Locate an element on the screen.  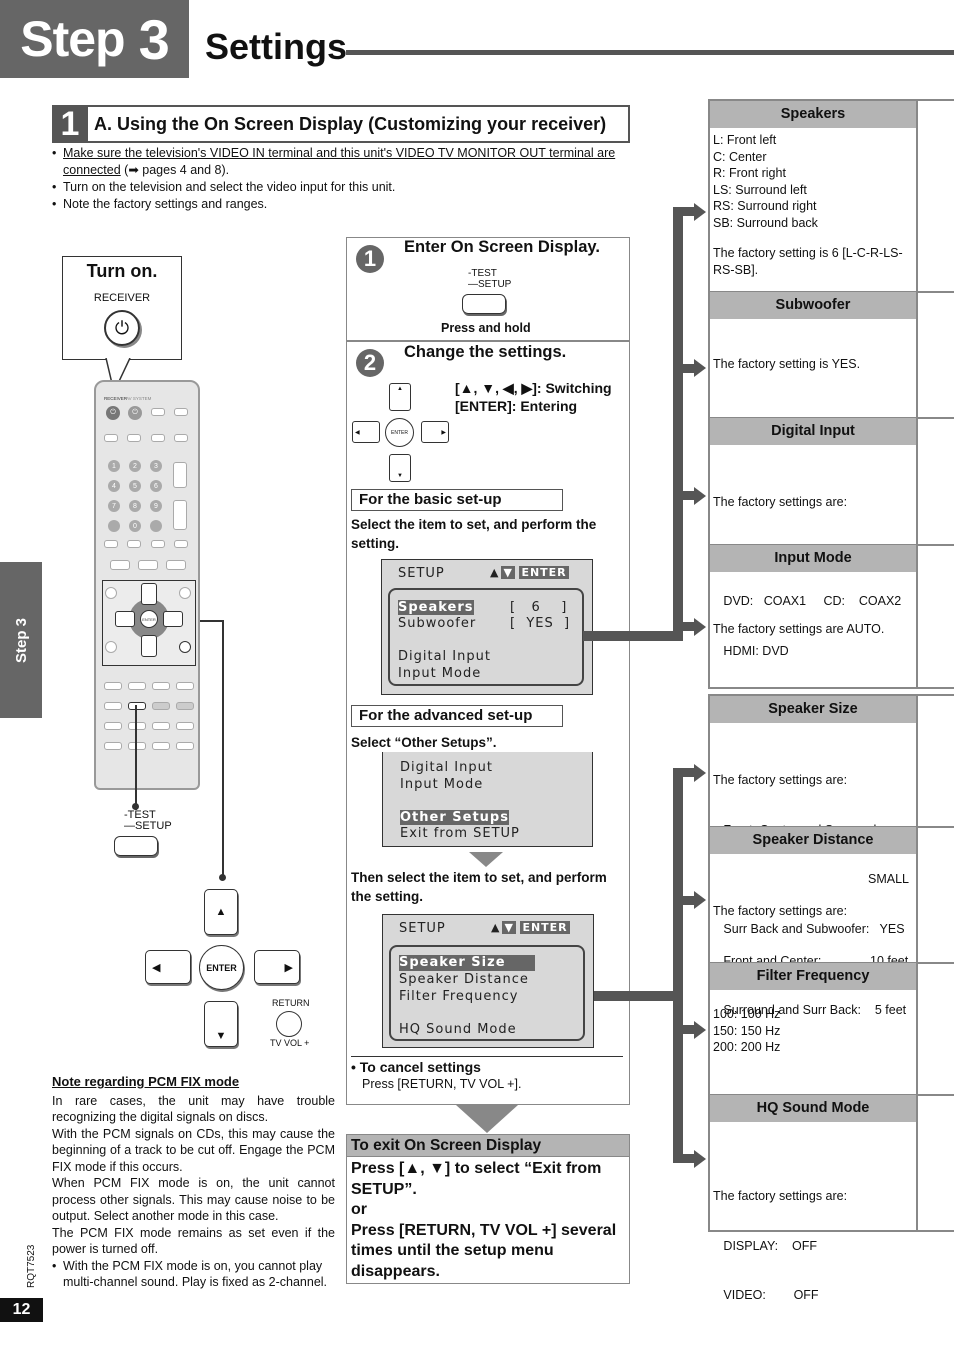
remote-recorder-button is located at coordinates (158, 438).